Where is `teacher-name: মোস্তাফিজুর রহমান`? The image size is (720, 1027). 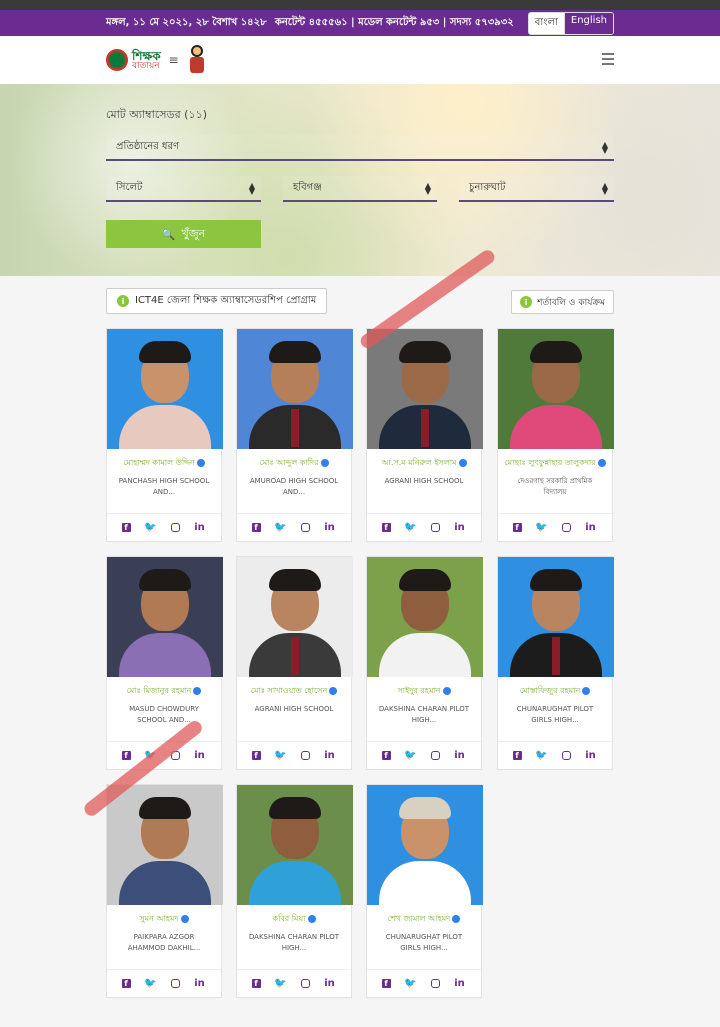
teacher-name: মোস্তাফিজুর রহমান is located at coordinates (555, 691).